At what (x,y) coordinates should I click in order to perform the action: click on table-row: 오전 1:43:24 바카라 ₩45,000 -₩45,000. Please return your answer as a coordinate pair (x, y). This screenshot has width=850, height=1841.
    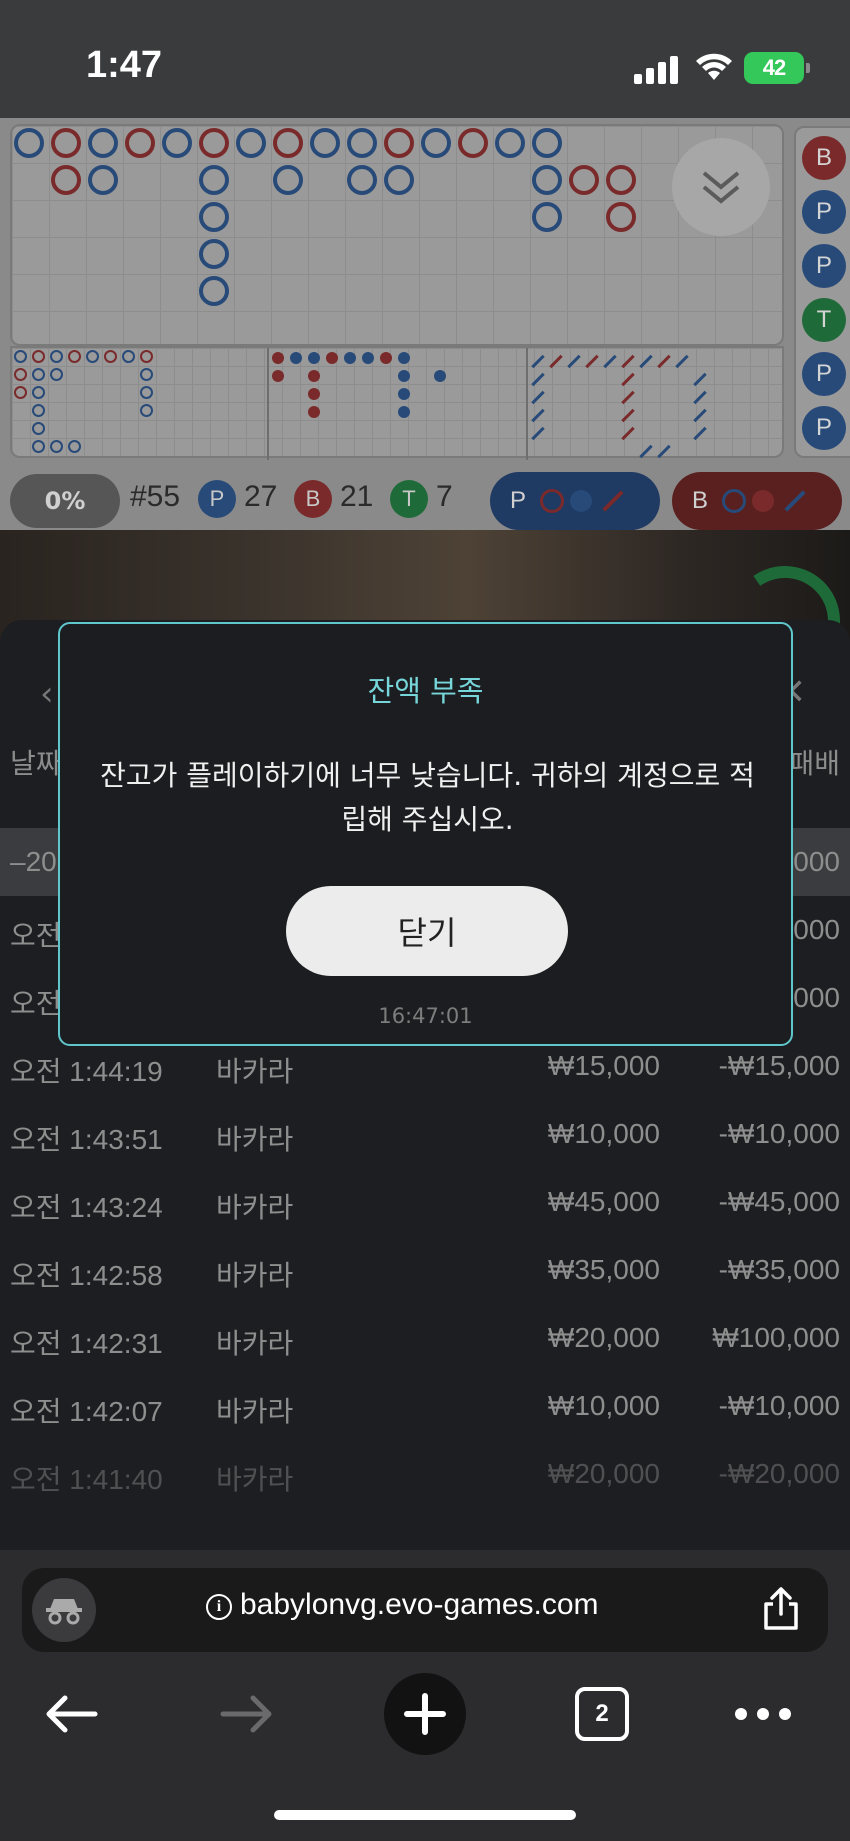
    Looking at the image, I should click on (425, 1202).